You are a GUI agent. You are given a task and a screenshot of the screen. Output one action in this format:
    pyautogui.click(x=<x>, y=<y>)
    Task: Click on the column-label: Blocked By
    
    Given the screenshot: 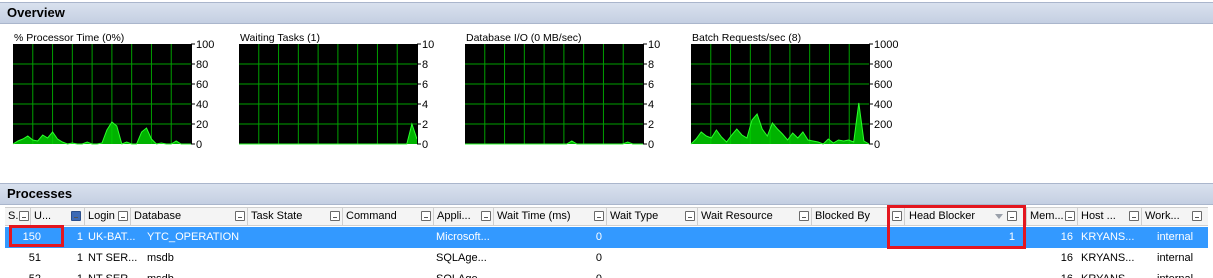 What is the action you would take?
    pyautogui.click(x=843, y=216)
    